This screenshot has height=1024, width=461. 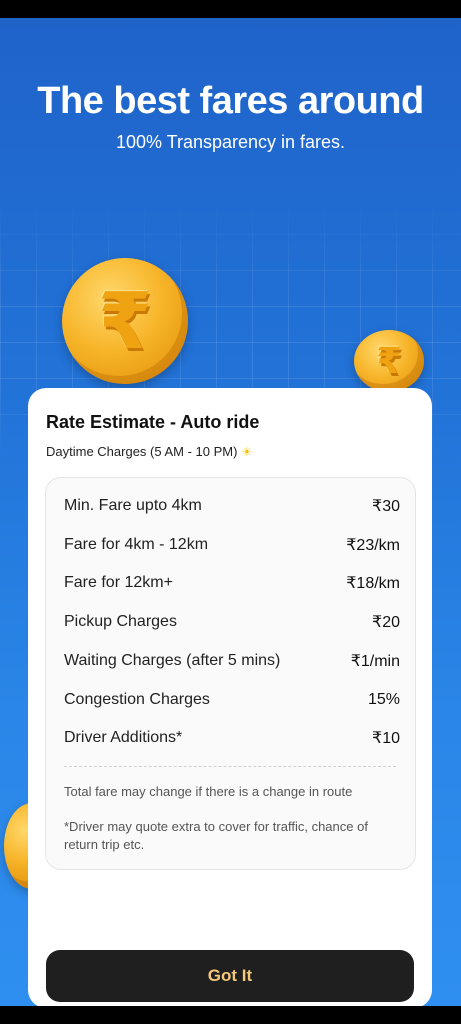 I want to click on rate-row: Waiting Charges (after 5 mins) ₹1/min, so click(x=232, y=661).